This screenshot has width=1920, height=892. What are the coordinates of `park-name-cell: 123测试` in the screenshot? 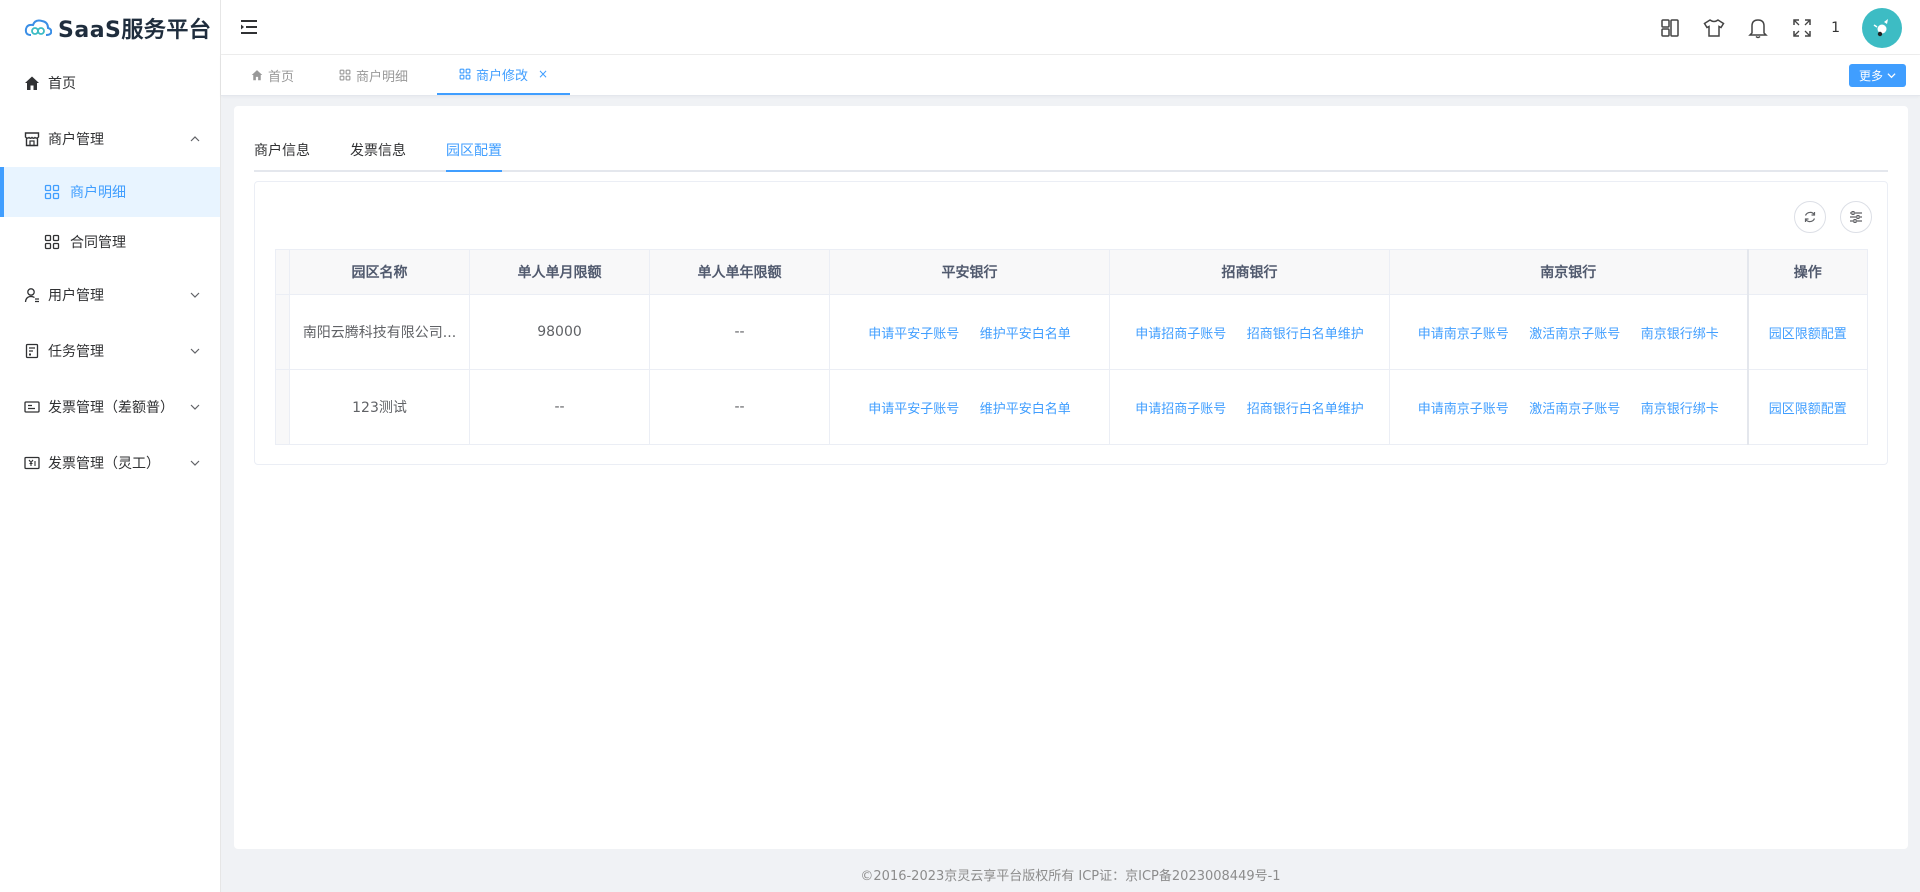 It's located at (379, 407).